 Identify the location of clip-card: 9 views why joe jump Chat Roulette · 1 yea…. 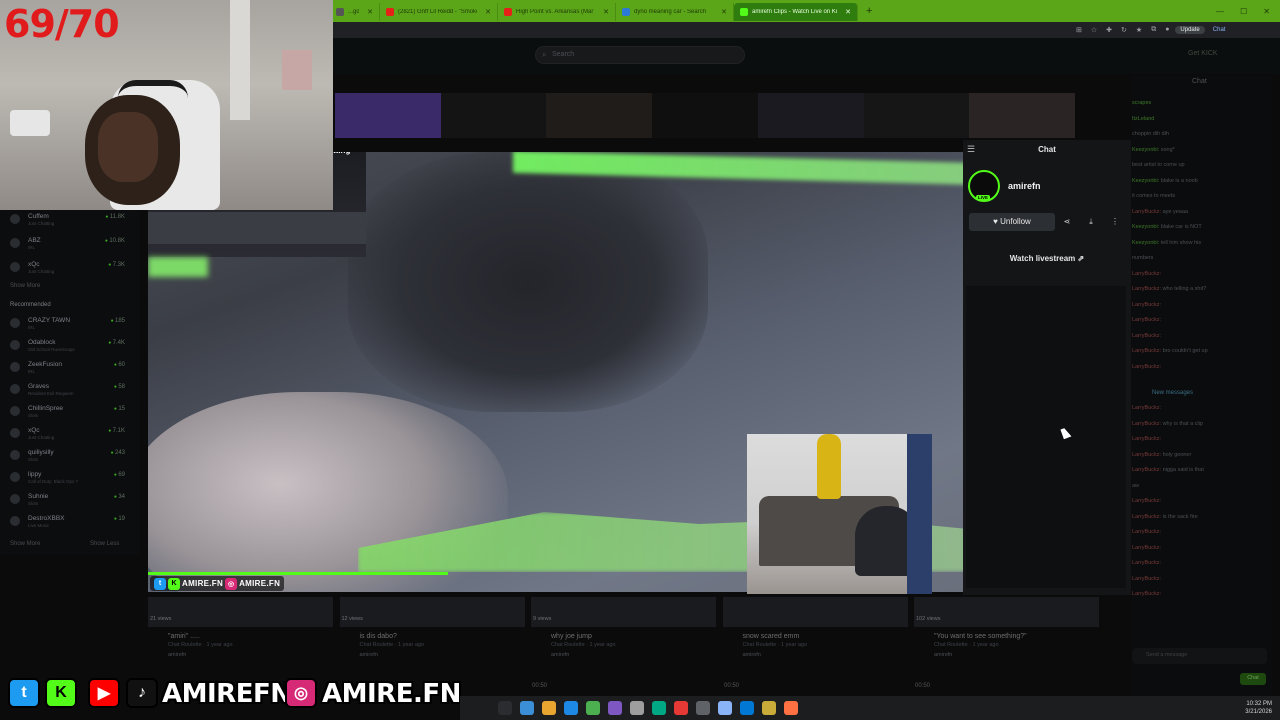
(623, 632).